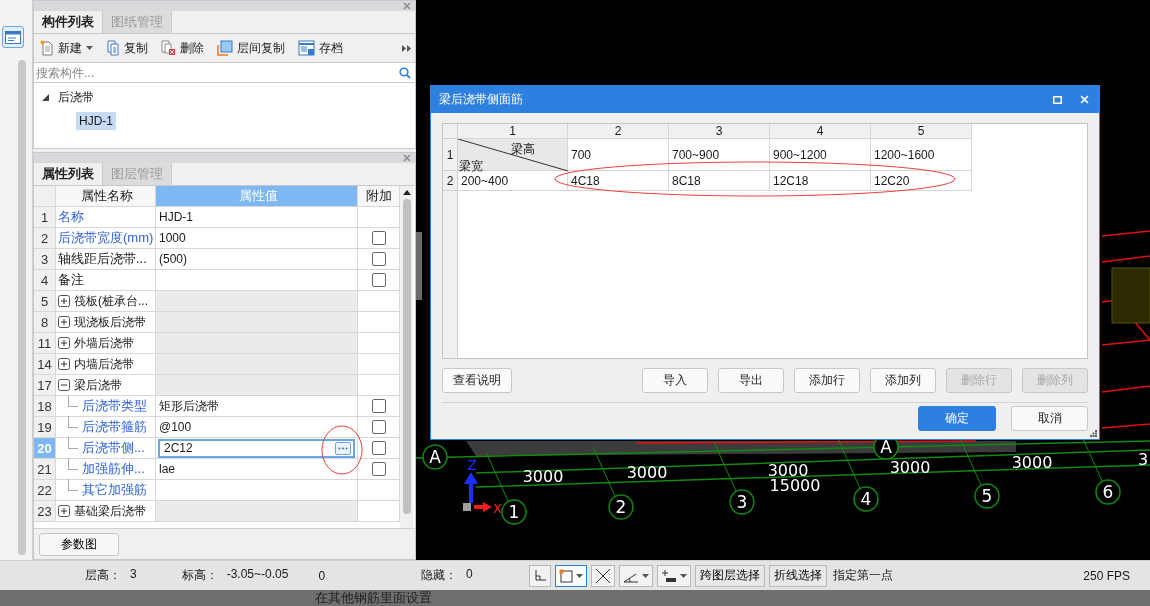 The image size is (1150, 606). Describe the element at coordinates (497, 508) in the screenshot. I see `axis-label: X` at that location.